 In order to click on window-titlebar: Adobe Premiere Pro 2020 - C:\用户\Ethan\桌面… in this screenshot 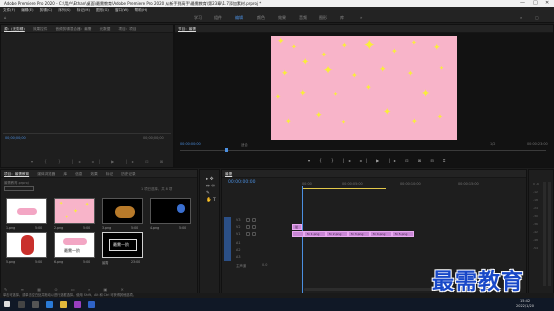, I will do `click(277, 3)`.